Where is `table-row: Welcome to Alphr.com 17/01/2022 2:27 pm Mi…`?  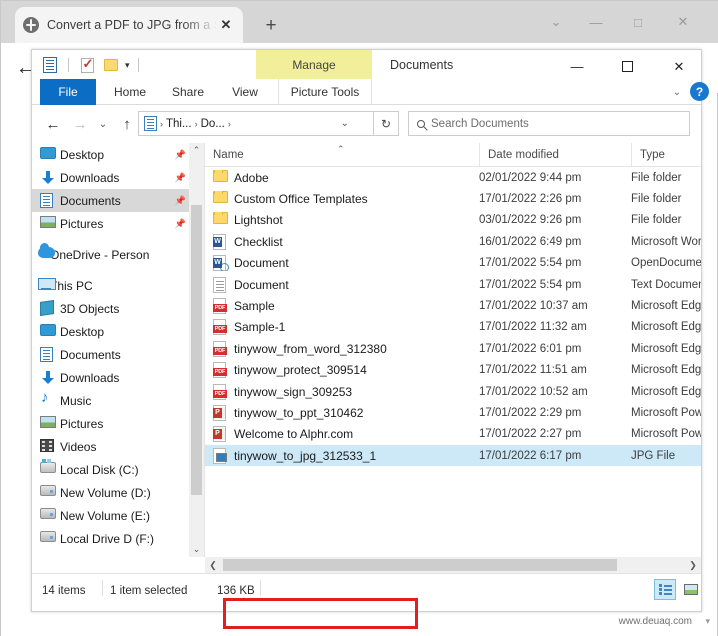 table-row: Welcome to Alphr.com 17/01/2022 2:27 pm Mi… is located at coordinates (453, 434).